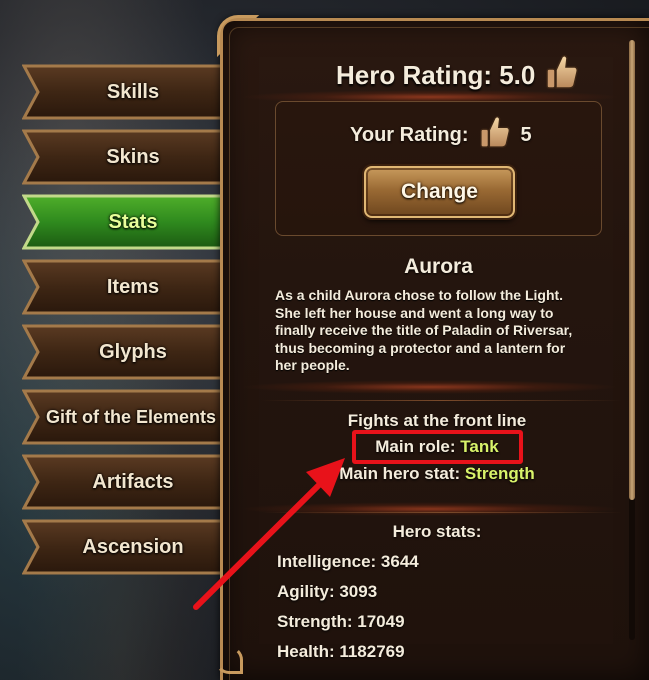 The width and height of the screenshot is (649, 680). What do you see at coordinates (133, 546) in the screenshot?
I see `tab-label: Ascension` at bounding box center [133, 546].